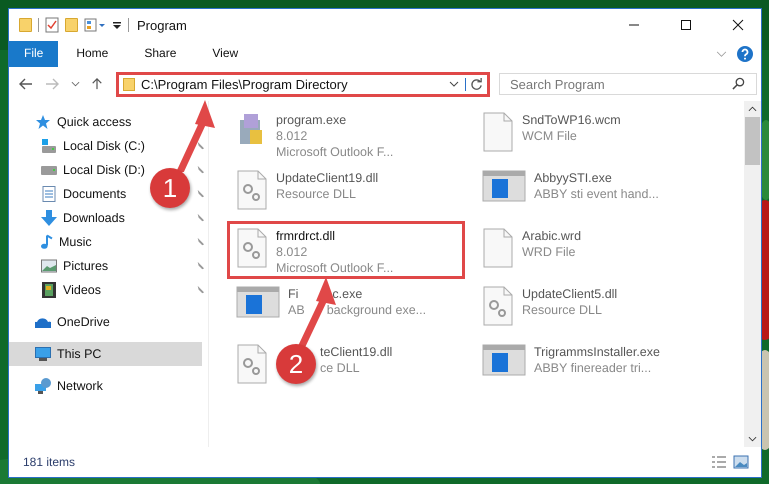 The height and width of the screenshot is (484, 769). What do you see at coordinates (43, 122) in the screenshot?
I see `star-icon` at bounding box center [43, 122].